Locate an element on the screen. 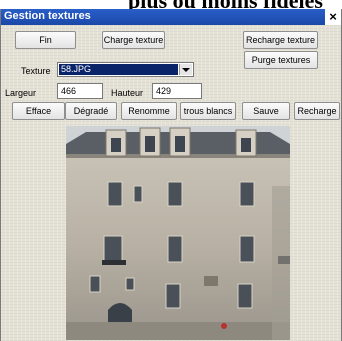  charge-texture-button: Charge texture is located at coordinates (133, 40).